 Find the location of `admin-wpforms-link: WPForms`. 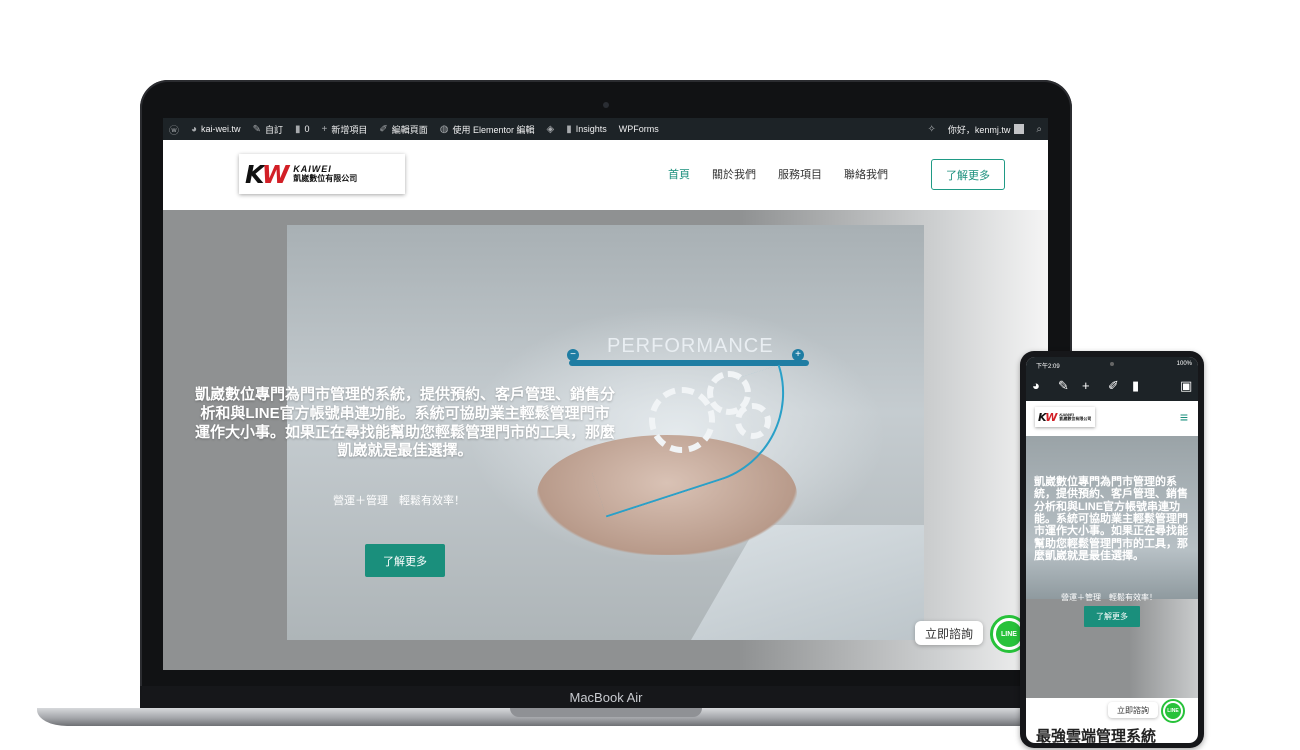

admin-wpforms-link: WPForms is located at coordinates (639, 129).